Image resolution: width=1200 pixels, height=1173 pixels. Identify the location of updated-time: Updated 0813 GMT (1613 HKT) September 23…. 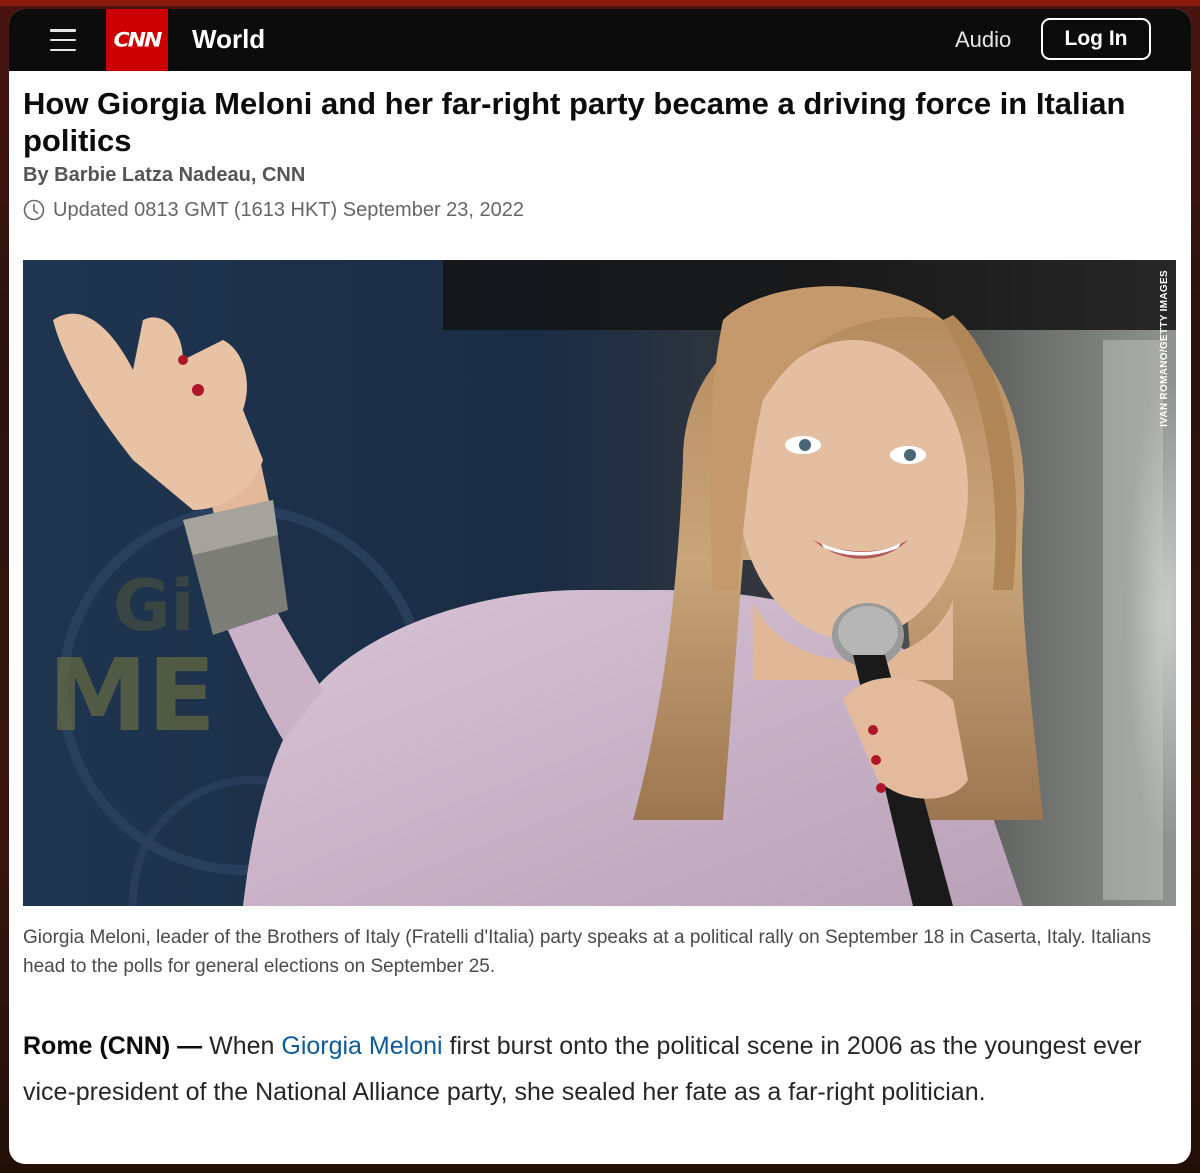
(289, 210).